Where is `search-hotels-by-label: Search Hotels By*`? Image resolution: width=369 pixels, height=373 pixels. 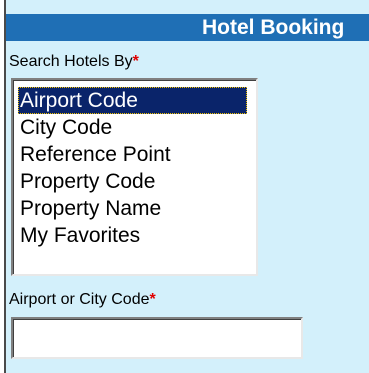
search-hotels-by-label: Search Hotels By* is located at coordinates (74, 61).